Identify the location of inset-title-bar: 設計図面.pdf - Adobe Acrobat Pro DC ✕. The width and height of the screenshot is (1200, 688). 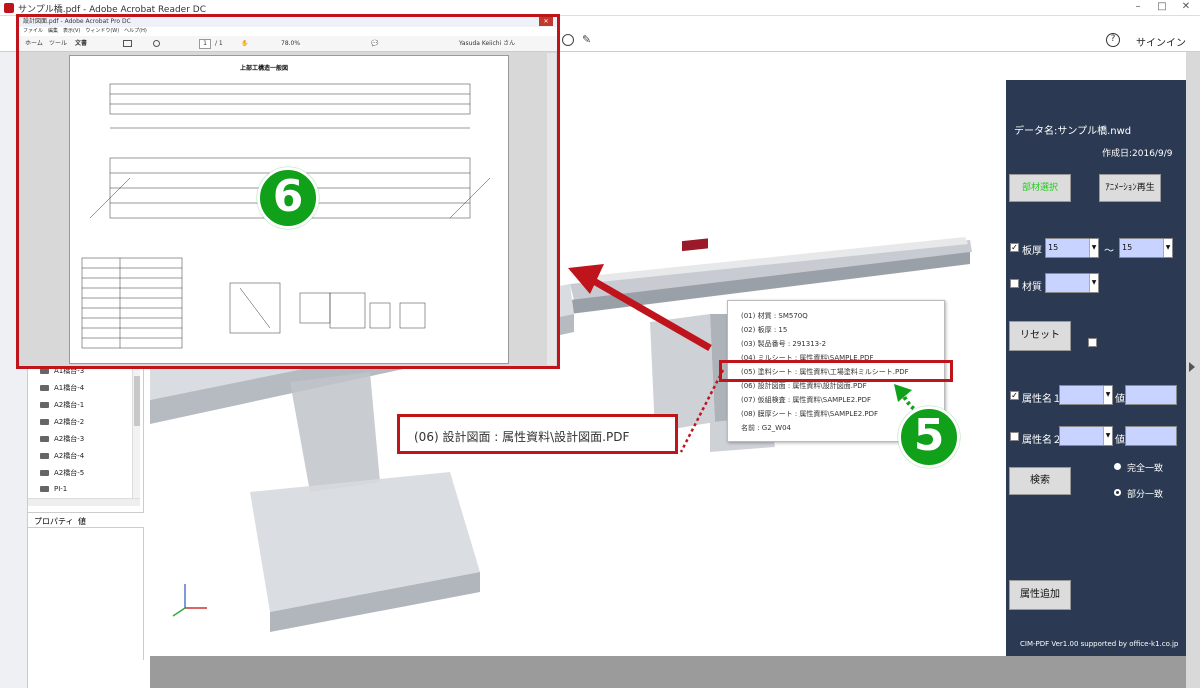
(288, 22).